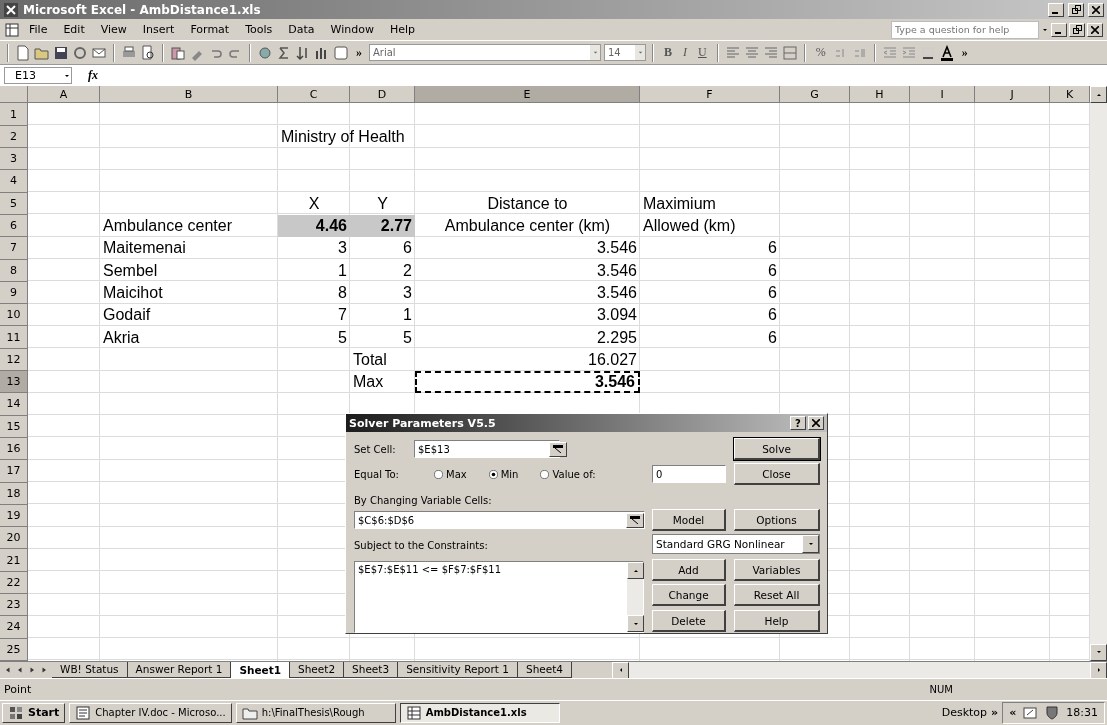  What do you see at coordinates (1052, 713) in the screenshot?
I see `shield-icon` at bounding box center [1052, 713].